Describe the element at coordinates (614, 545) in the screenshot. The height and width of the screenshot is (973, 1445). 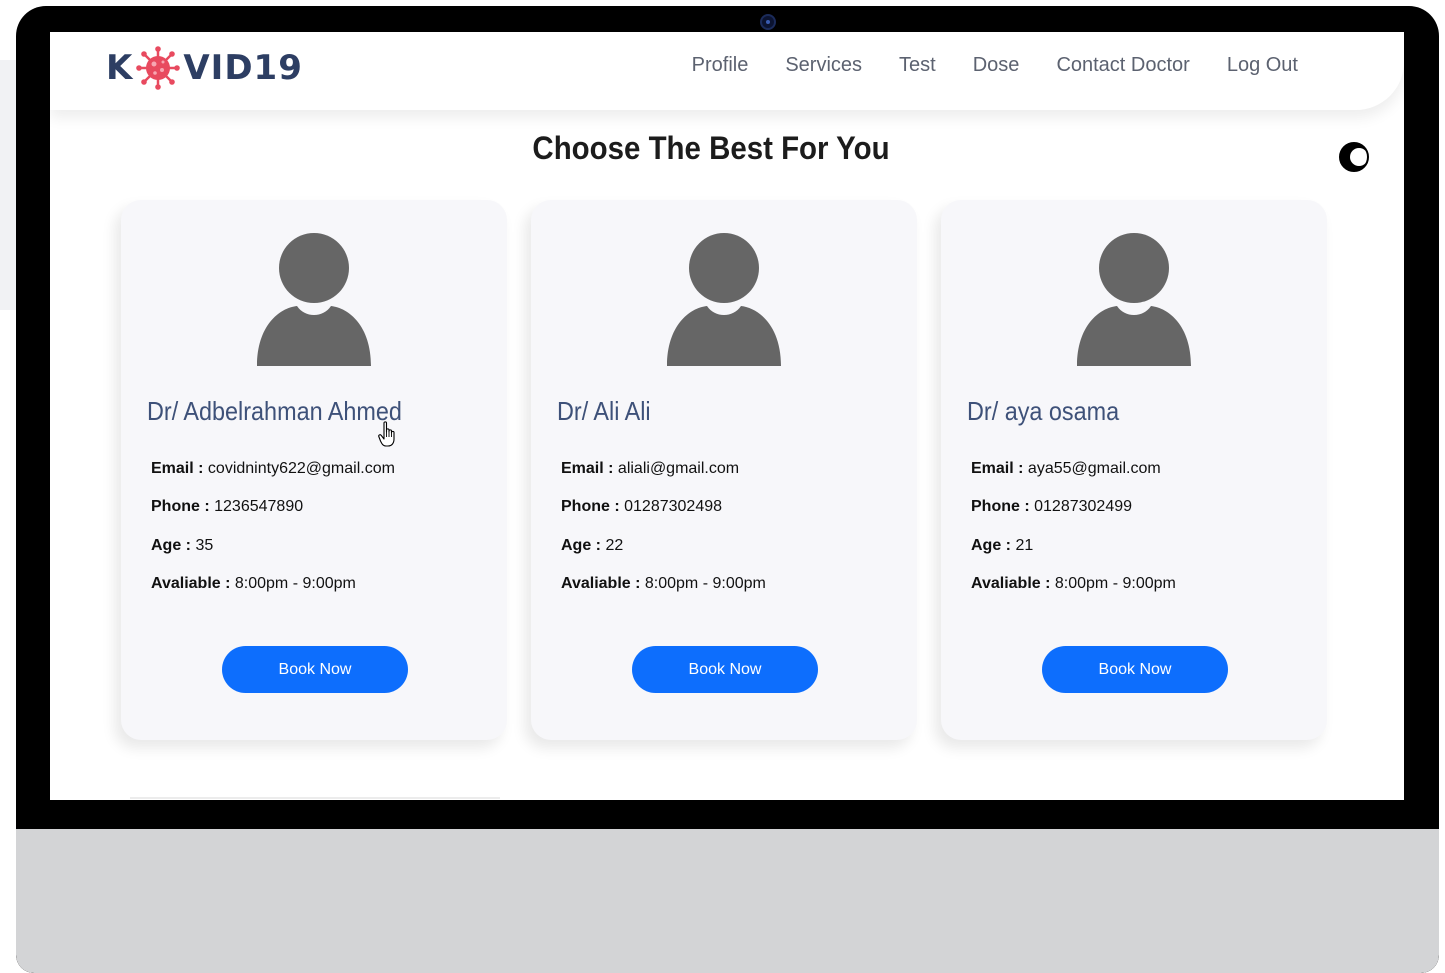
I see `age-value: 22` at that location.